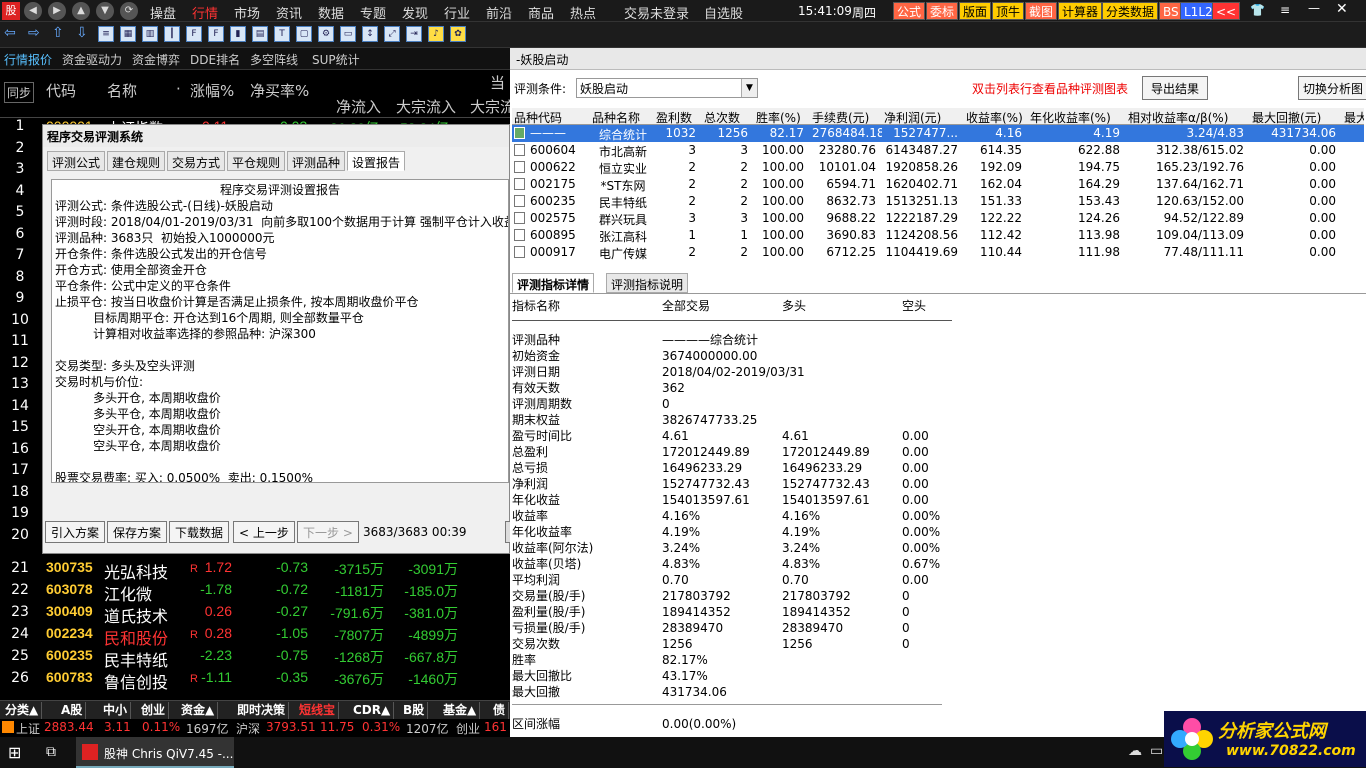 The image size is (1366, 768). Describe the element at coordinates (129, 11) in the screenshot. I see `refresh-icon: ⟳` at that location.